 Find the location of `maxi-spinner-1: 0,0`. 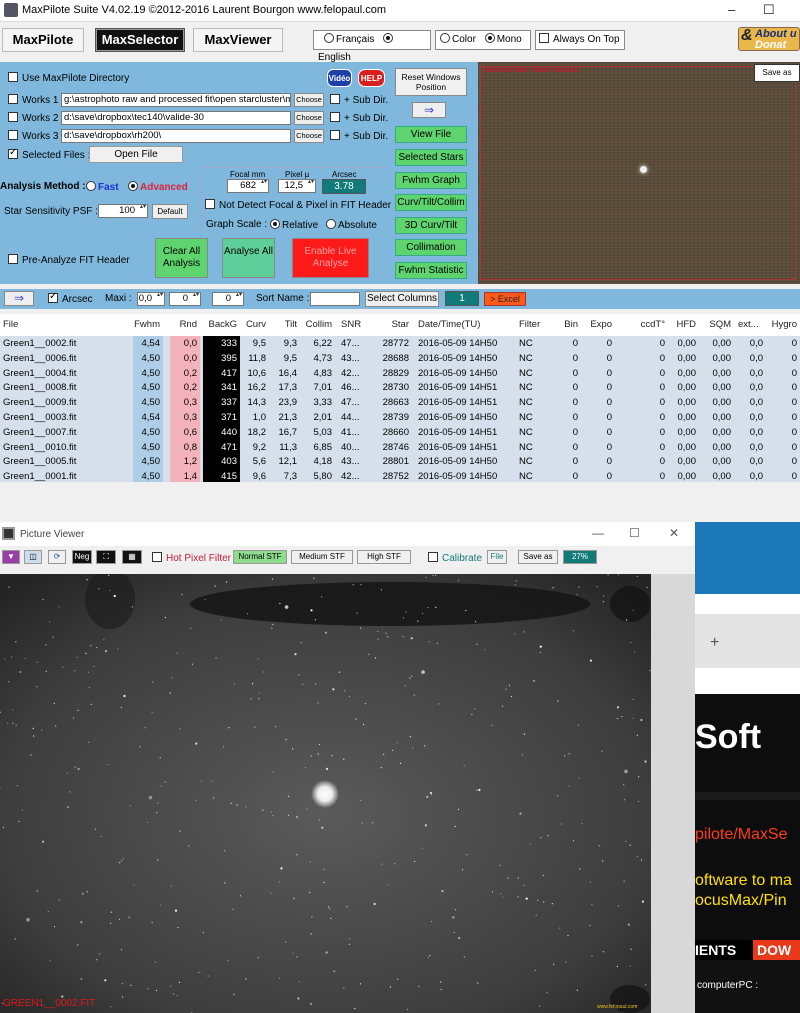

maxi-spinner-1: 0,0 is located at coordinates (151, 299).